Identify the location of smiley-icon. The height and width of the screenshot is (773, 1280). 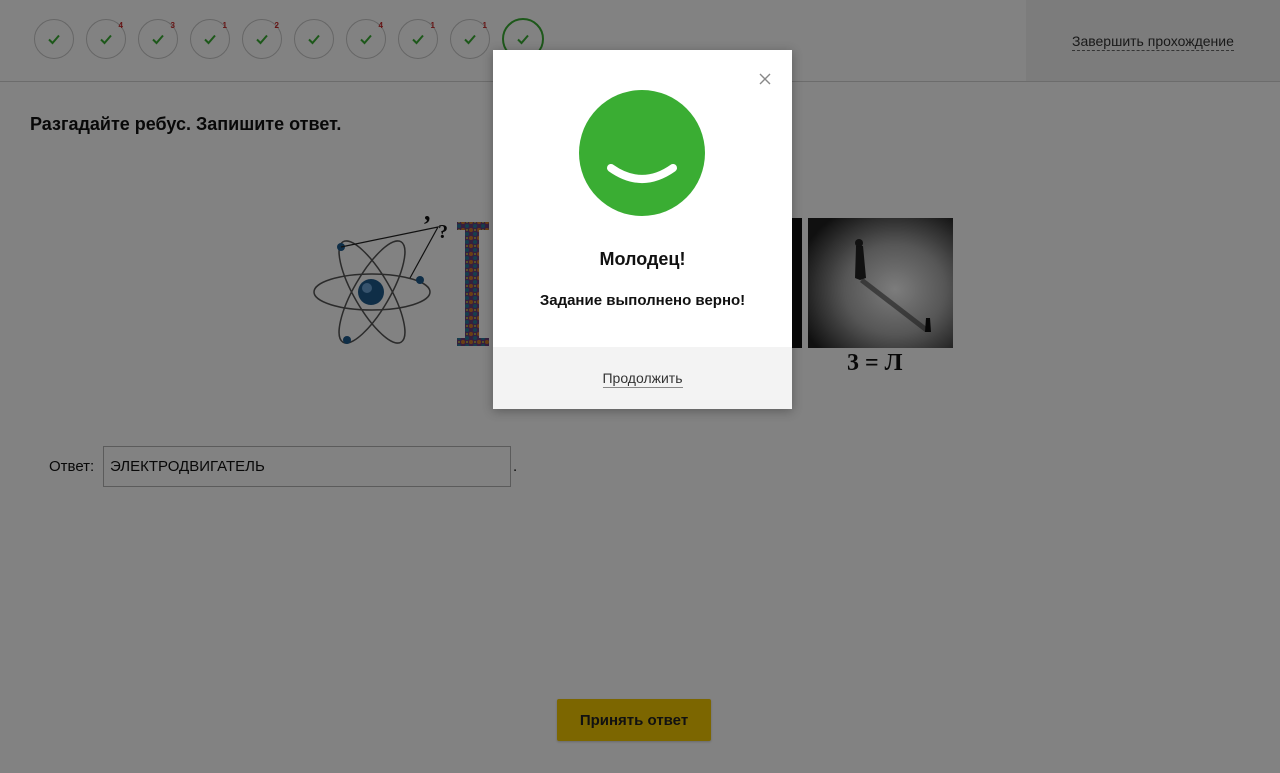
(642, 153).